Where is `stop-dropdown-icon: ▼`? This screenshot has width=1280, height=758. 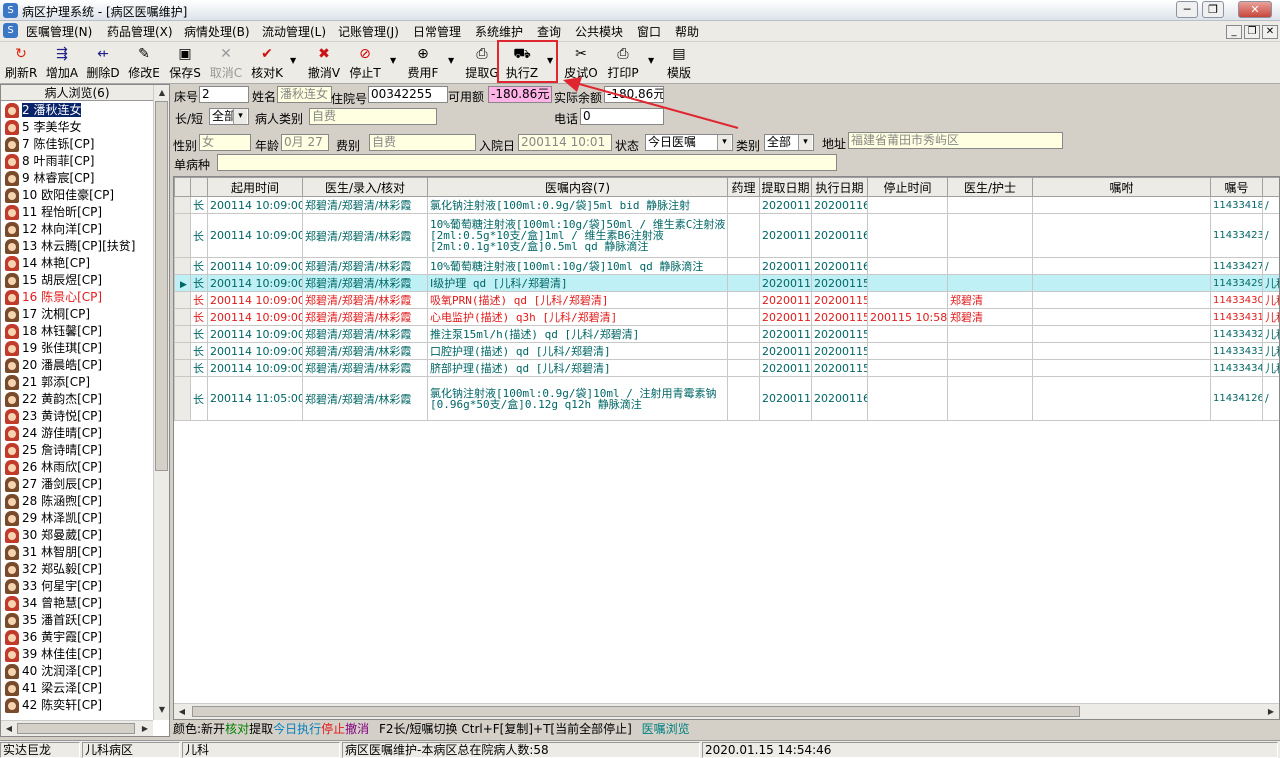
stop-dropdown-icon: ▼ is located at coordinates (393, 60).